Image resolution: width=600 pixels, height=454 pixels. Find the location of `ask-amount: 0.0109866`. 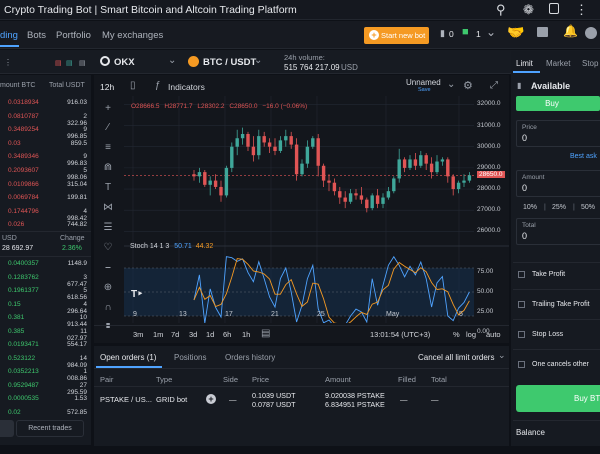

ask-amount: 0.0109866 is located at coordinates (23, 184).